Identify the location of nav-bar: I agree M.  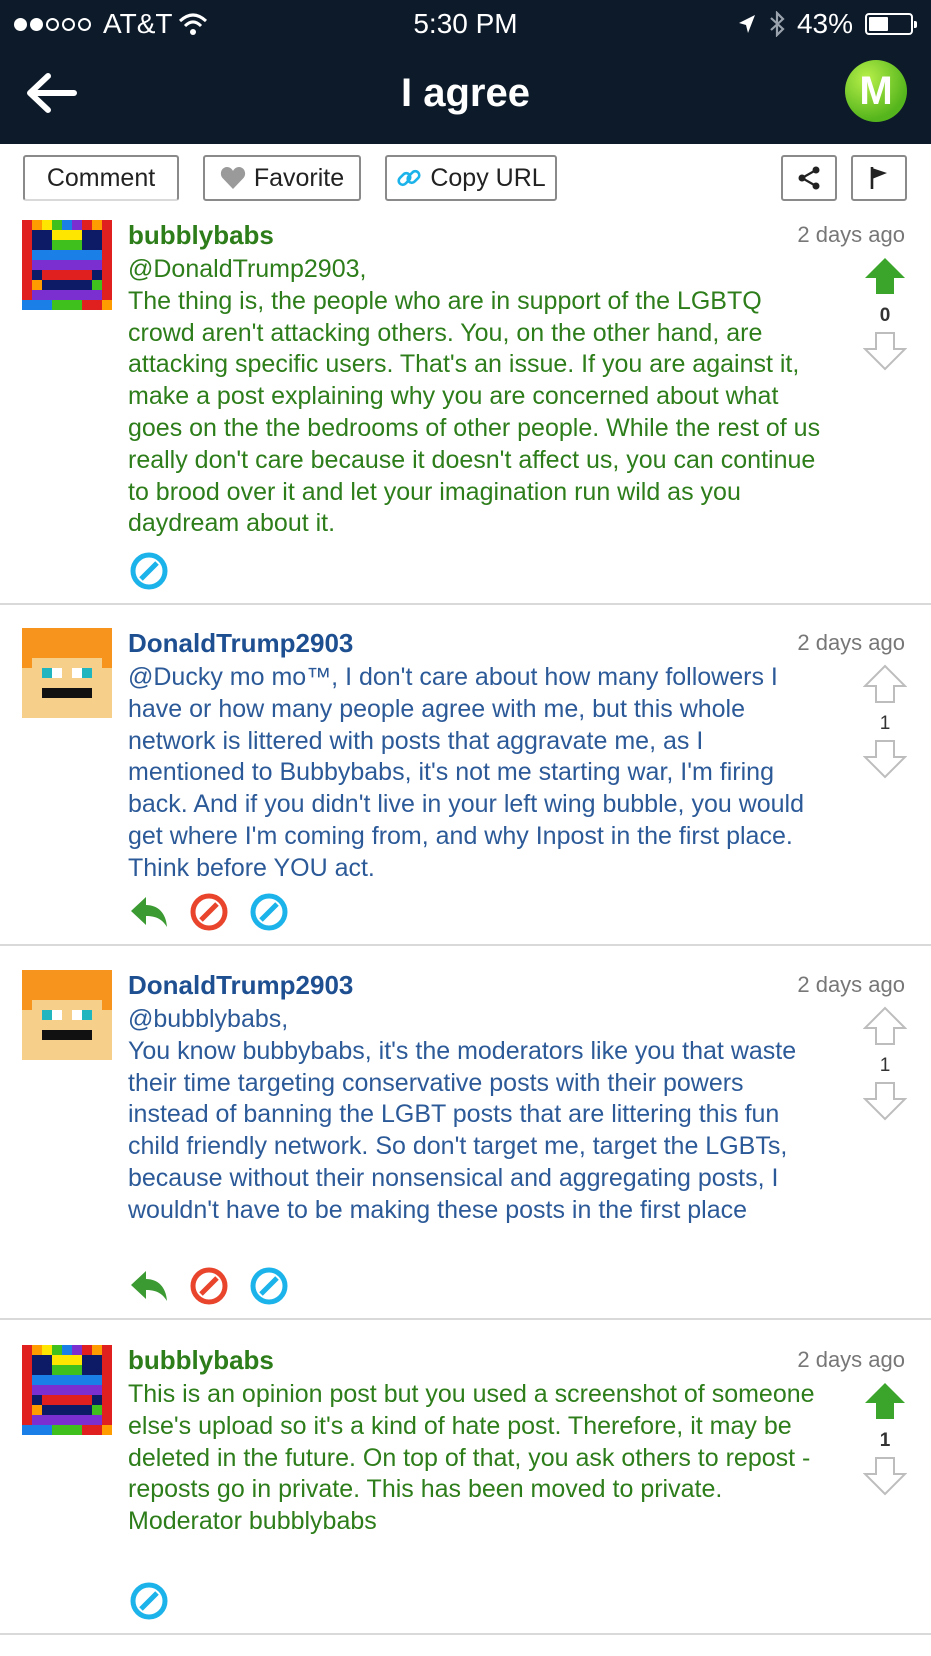
(465, 95).